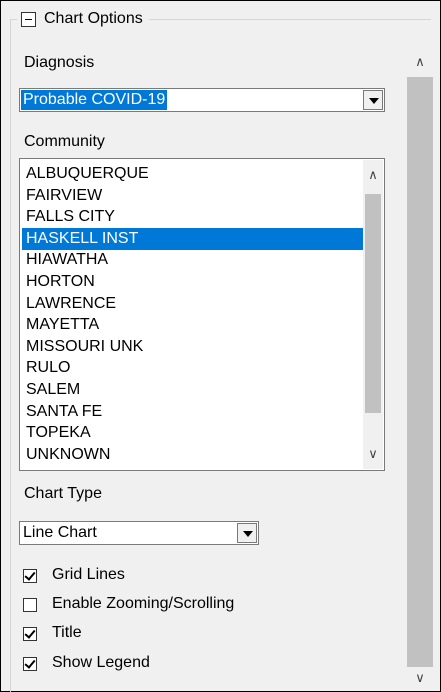  I want to click on collapse-icon, so click(28, 19).